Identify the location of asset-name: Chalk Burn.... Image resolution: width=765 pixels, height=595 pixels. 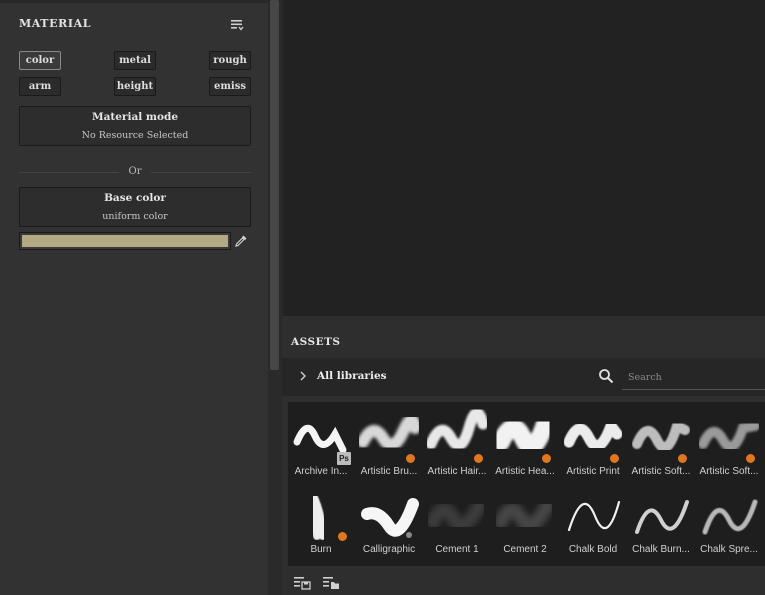
(661, 549).